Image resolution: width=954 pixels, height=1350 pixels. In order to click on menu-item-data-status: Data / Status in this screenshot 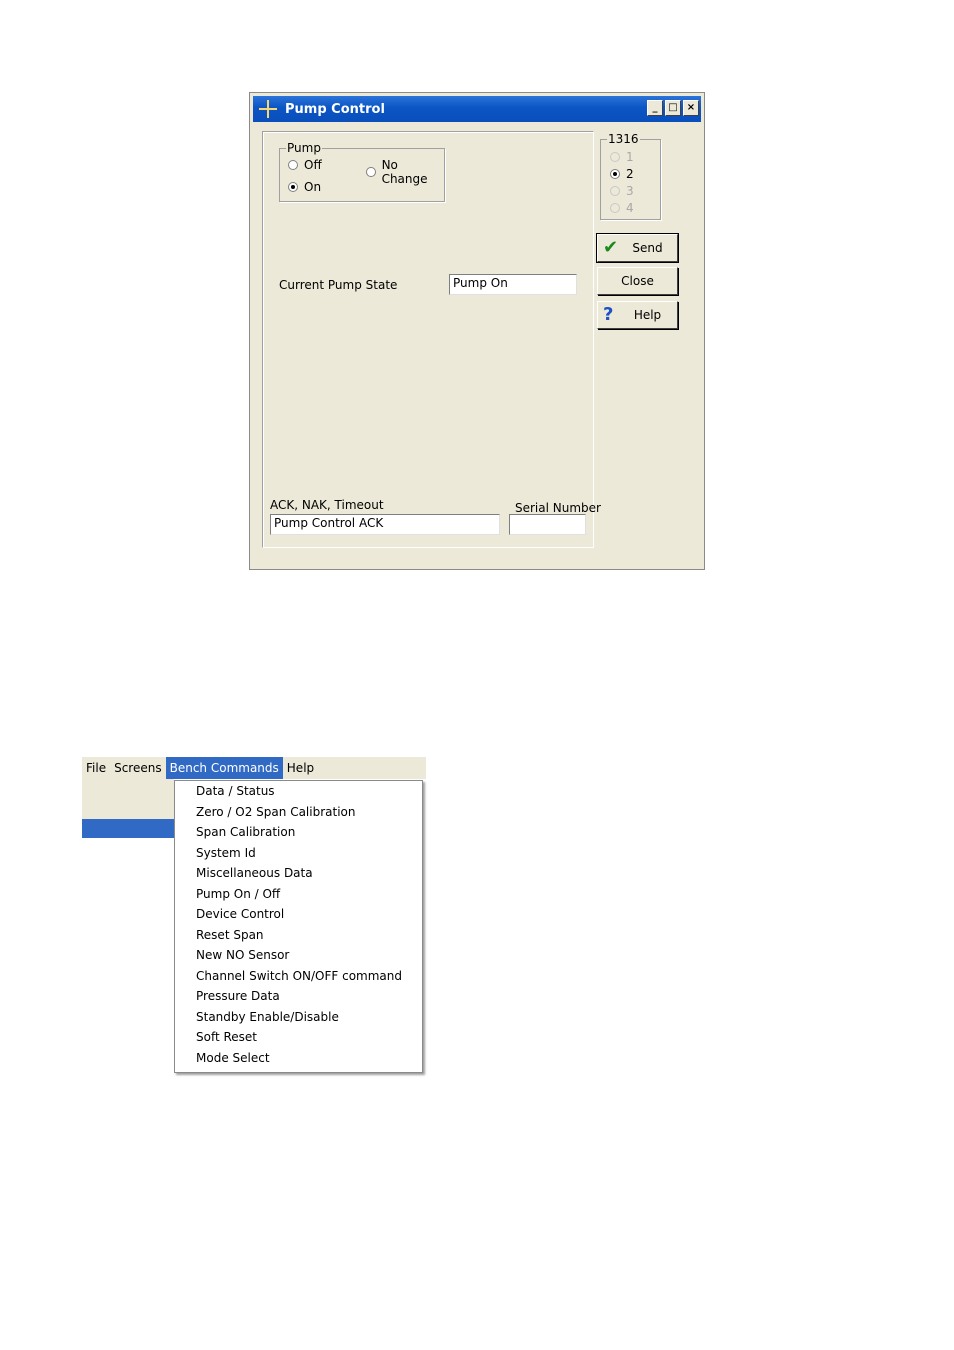, I will do `click(298, 791)`.